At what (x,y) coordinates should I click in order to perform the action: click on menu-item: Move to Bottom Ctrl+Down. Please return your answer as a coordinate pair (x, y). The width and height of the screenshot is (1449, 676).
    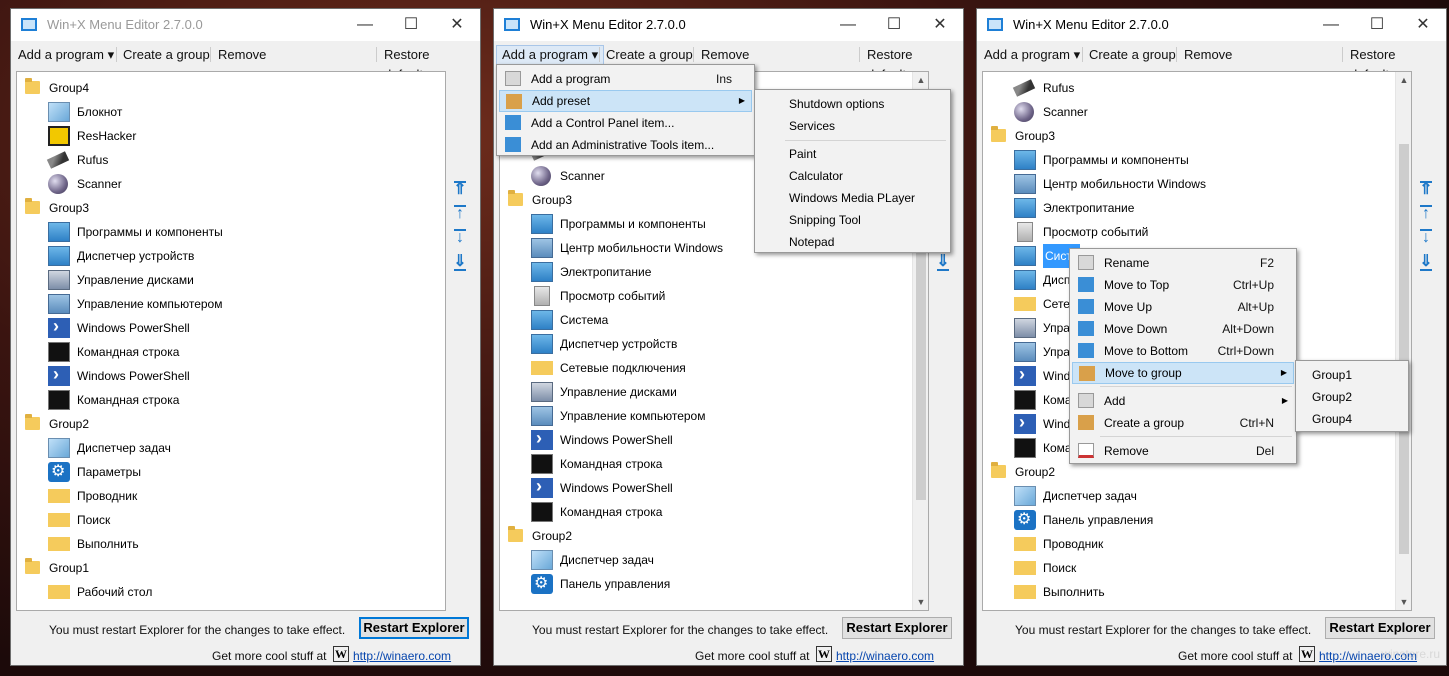
    Looking at the image, I should click on (1183, 351).